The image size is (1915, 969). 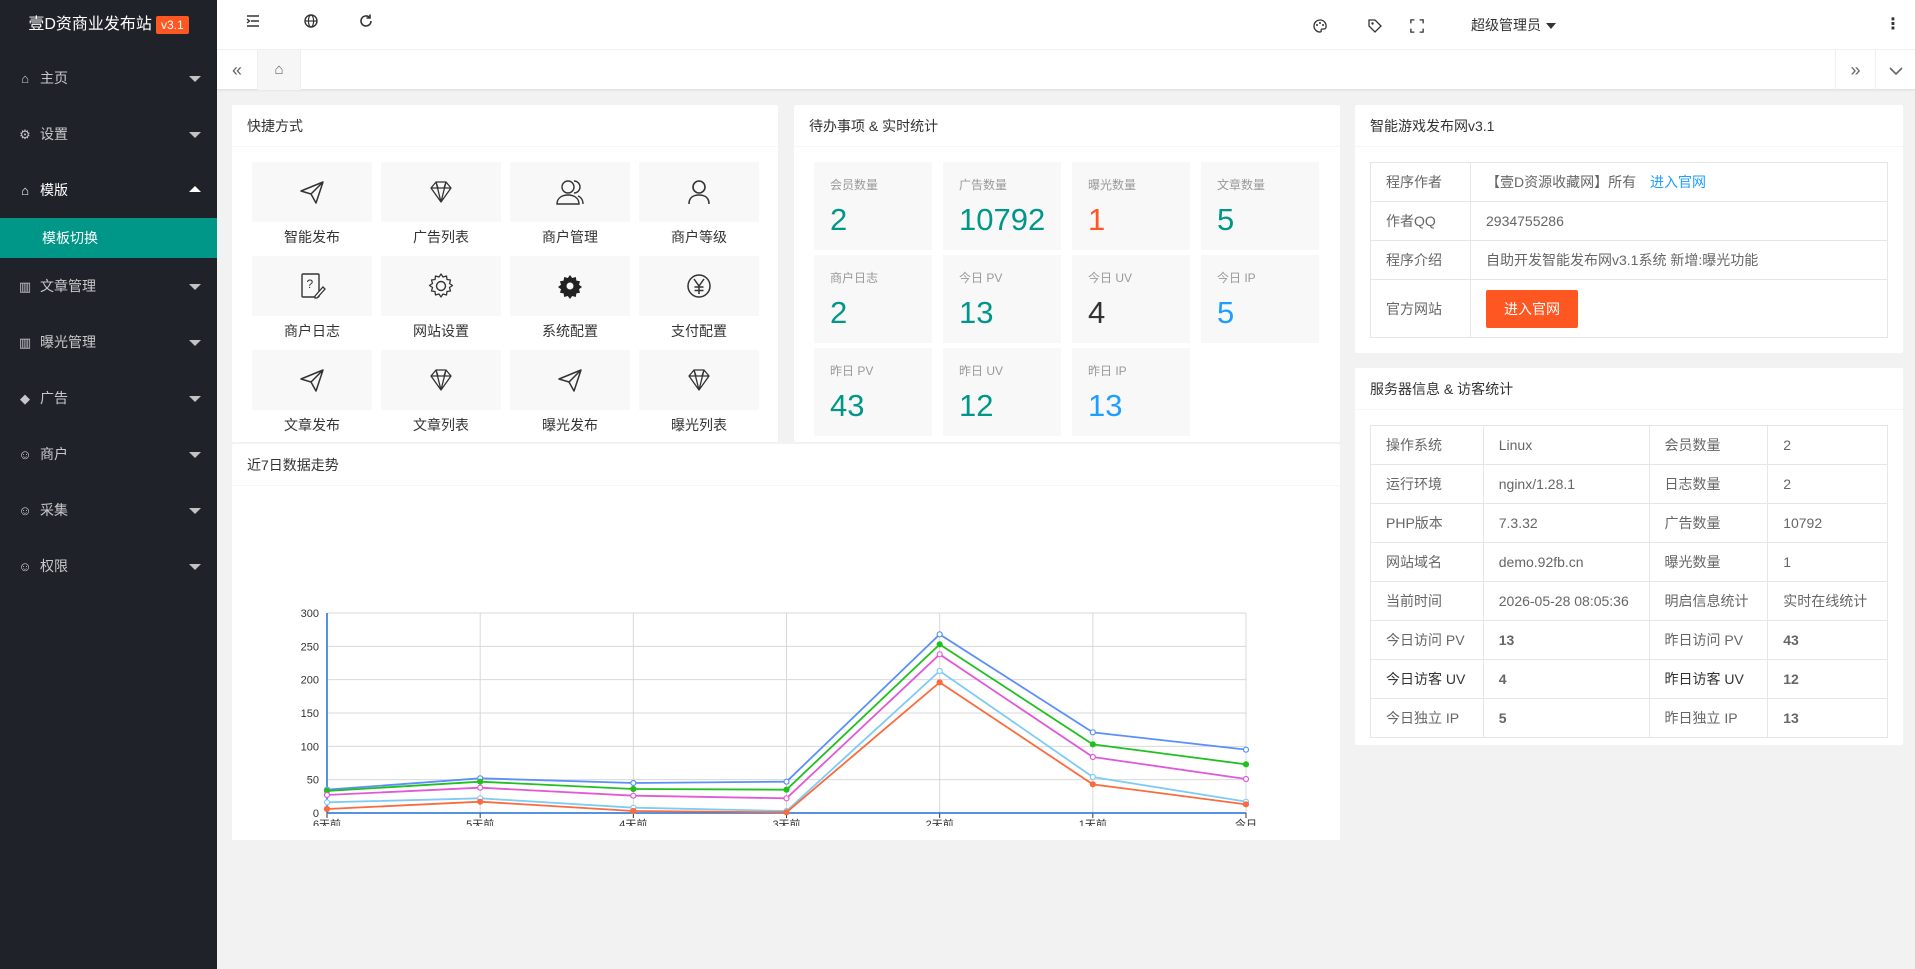 What do you see at coordinates (441, 237) in the screenshot?
I see `shortcut-label: 广告列表` at bounding box center [441, 237].